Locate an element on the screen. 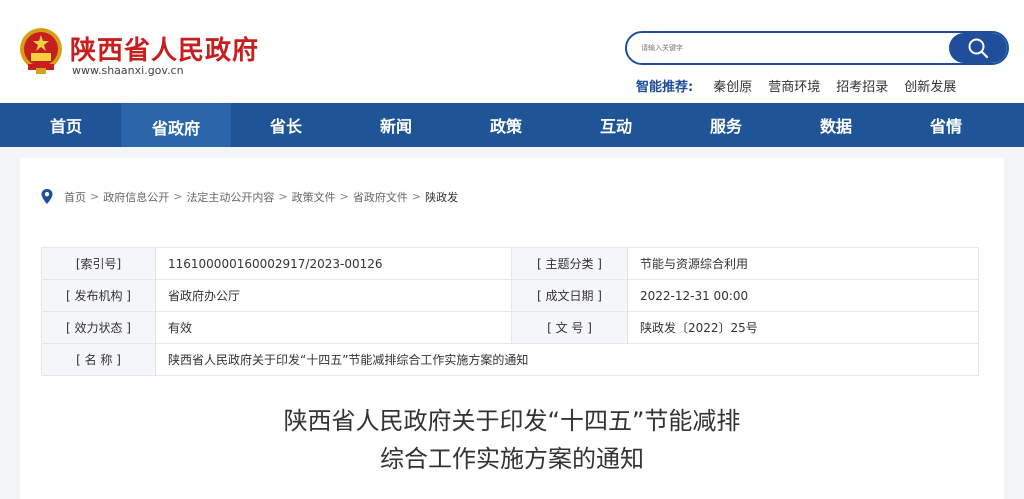 The width and height of the screenshot is (1024, 499). search-icon is located at coordinates (978, 48).